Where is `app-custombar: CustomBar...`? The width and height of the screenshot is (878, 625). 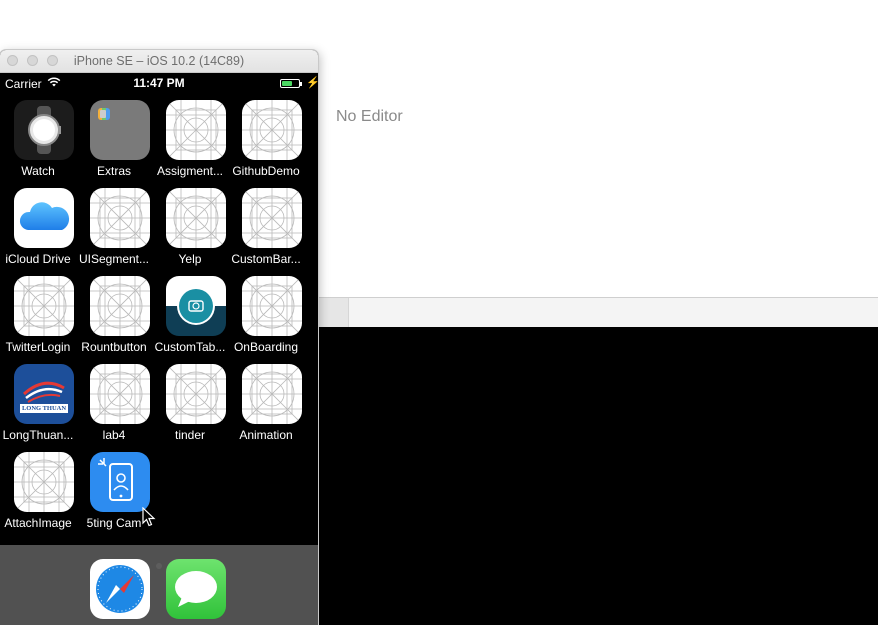
app-custombar: CustomBar... is located at coordinates (266, 232).